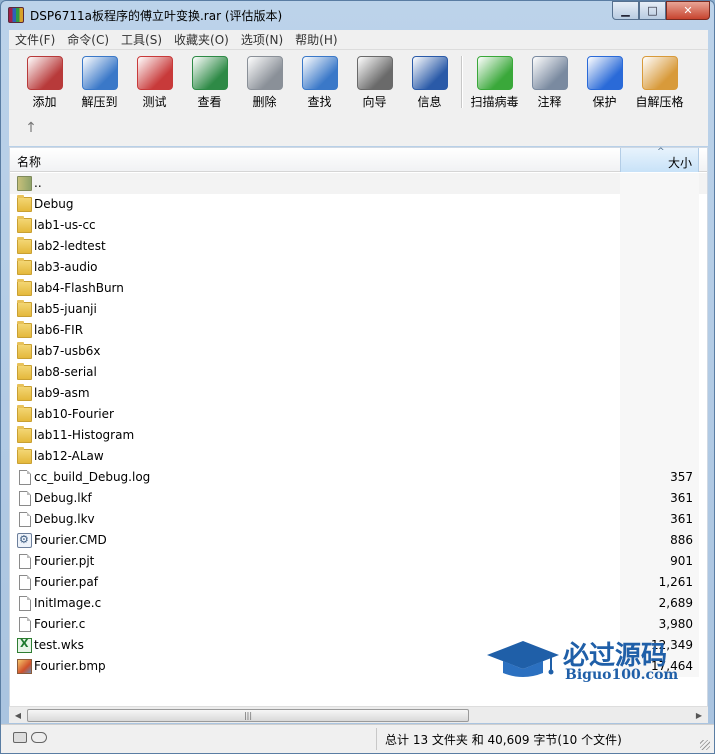 Image resolution: width=715 pixels, height=754 pixels. I want to click on scroll-left-arrow-icon: ◀, so click(18, 715).